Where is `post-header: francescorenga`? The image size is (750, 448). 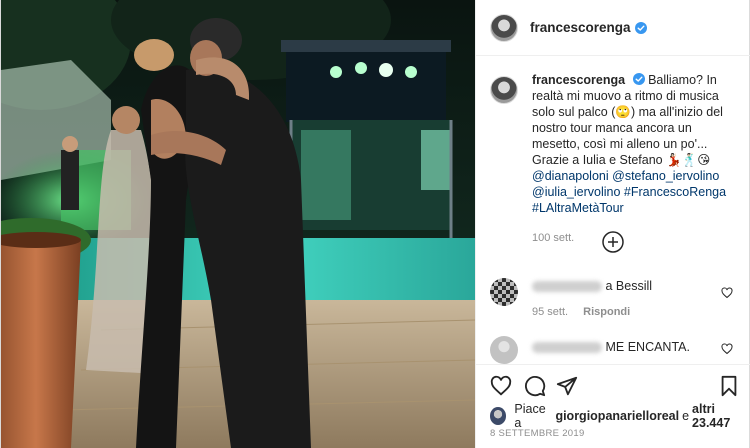
post-header: francescorenga is located at coordinates (613, 28).